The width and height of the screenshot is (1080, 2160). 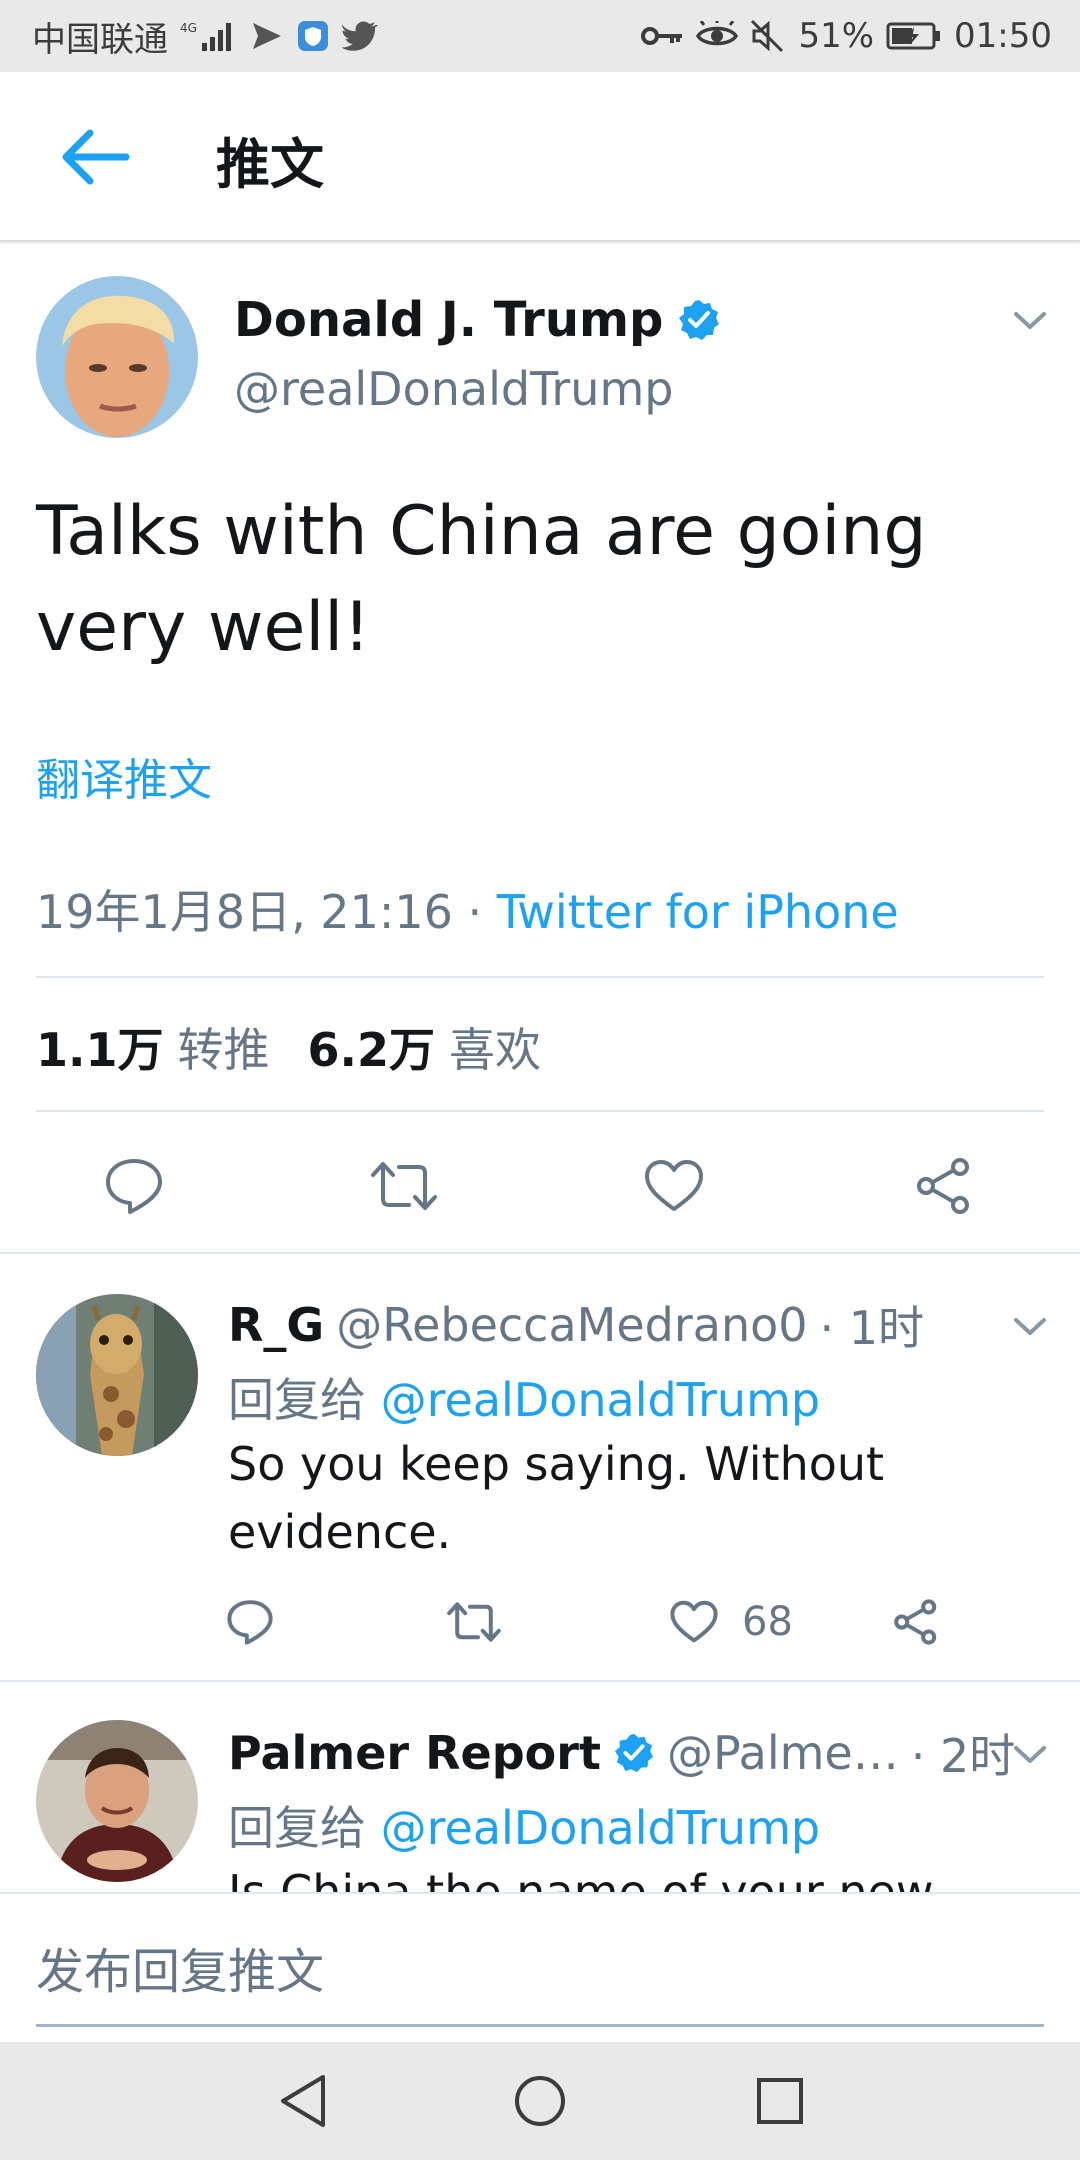 I want to click on nav-home-button, so click(x=540, y=2101).